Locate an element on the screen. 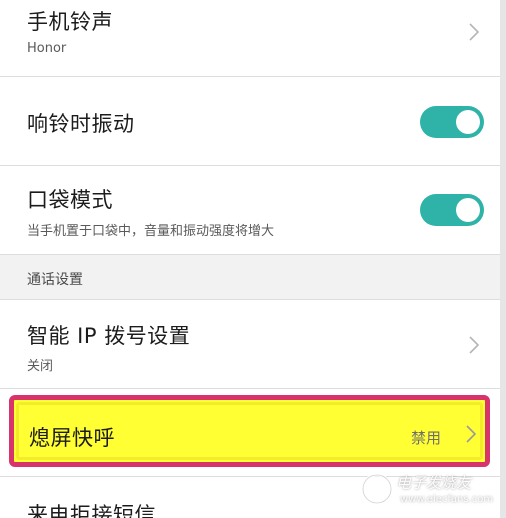 This screenshot has height=518, width=506. section-header-label: 通话设置 is located at coordinates (55, 280).